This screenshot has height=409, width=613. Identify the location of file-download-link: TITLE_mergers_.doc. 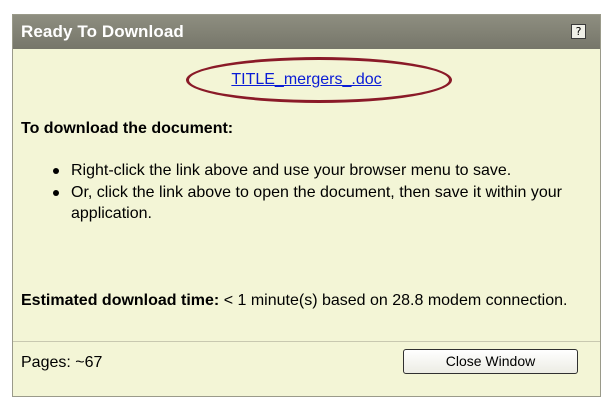
(306, 79).